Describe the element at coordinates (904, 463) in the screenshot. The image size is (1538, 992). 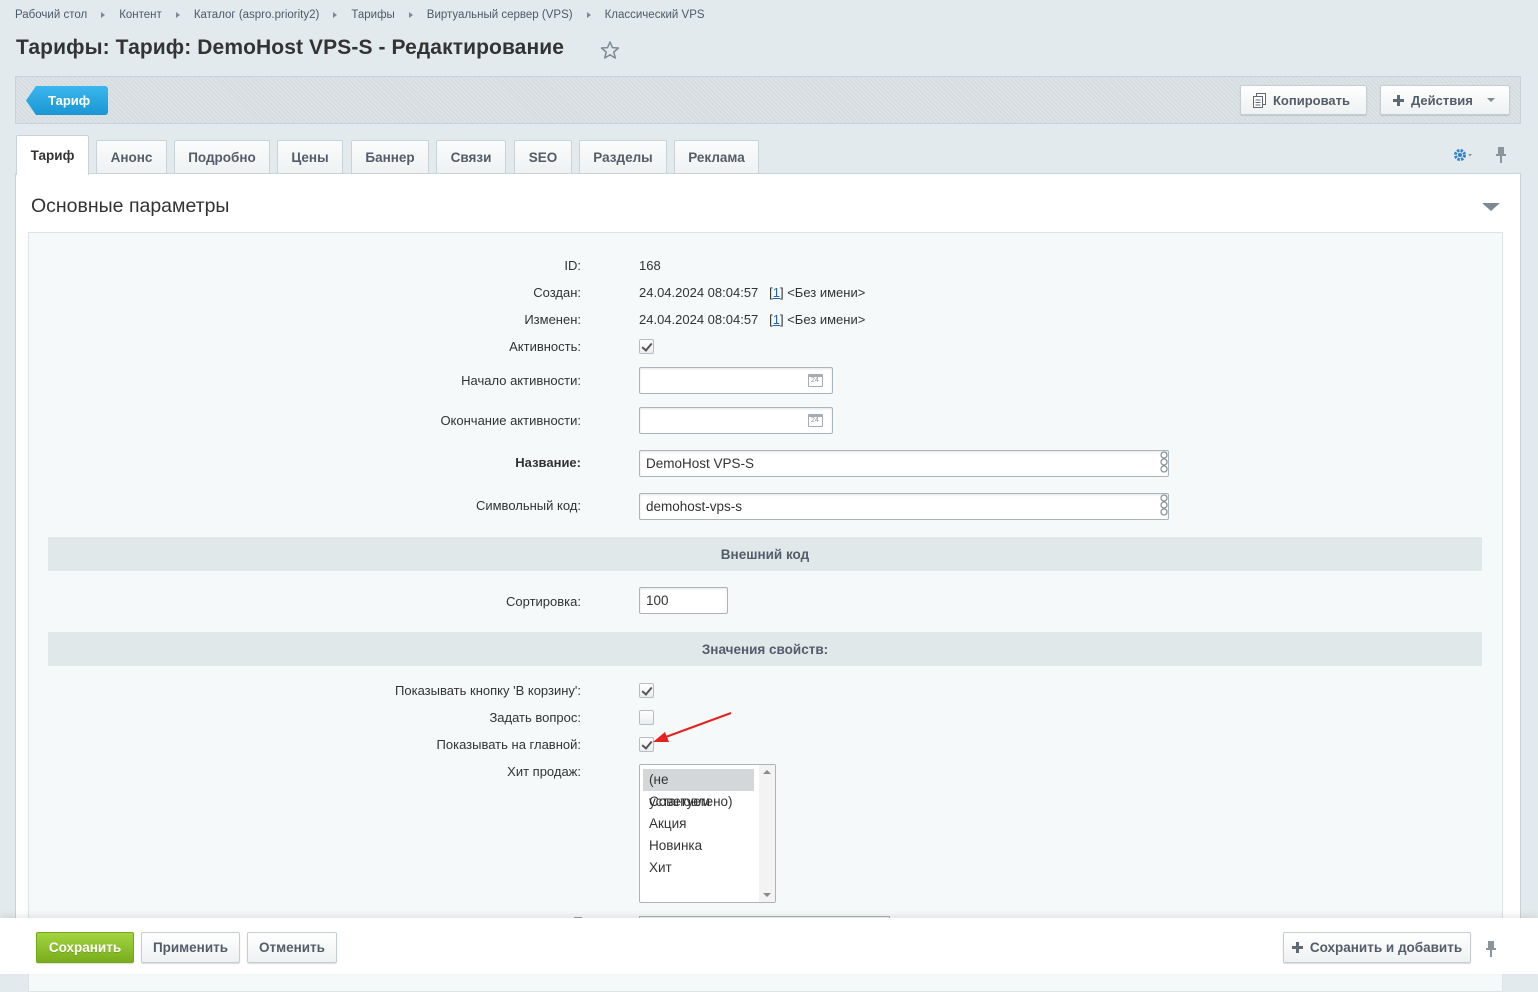
I see `name-input: DemoHost VPS-S` at that location.